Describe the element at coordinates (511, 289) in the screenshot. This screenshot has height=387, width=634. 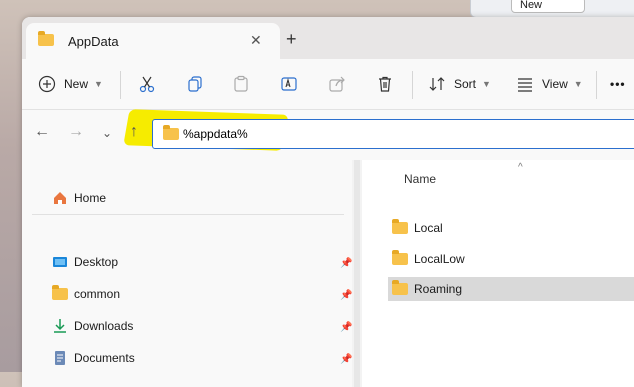
I see `list-item: Roaming` at that location.